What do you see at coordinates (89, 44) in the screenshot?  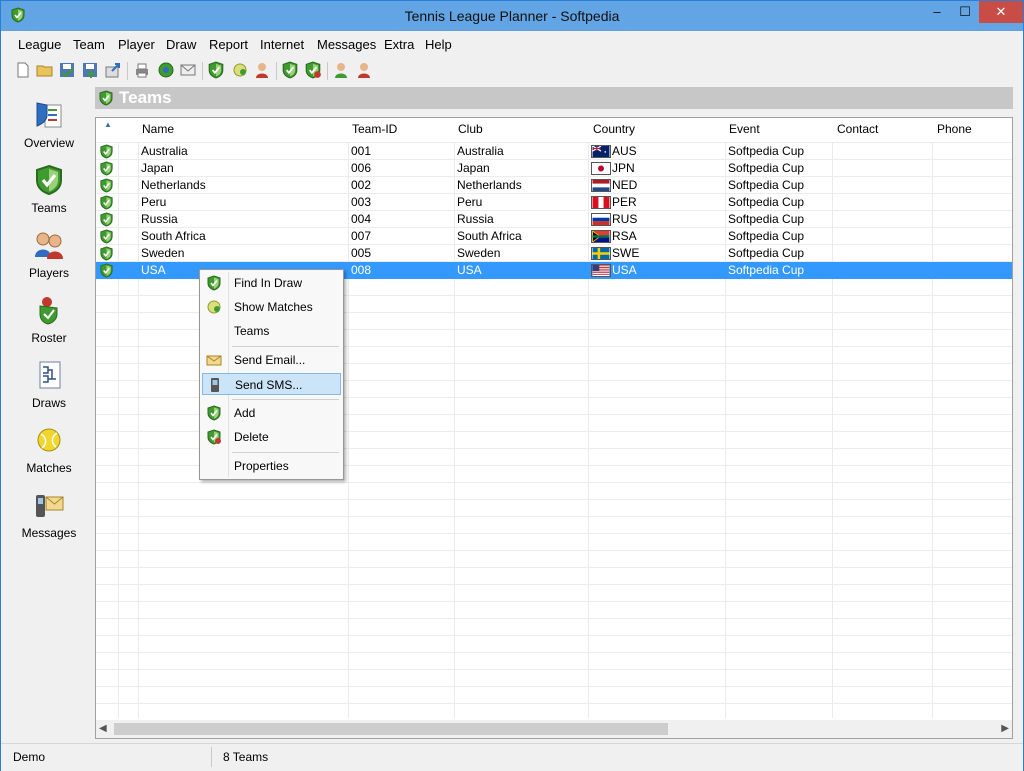 I see `menu-team: Team` at bounding box center [89, 44].